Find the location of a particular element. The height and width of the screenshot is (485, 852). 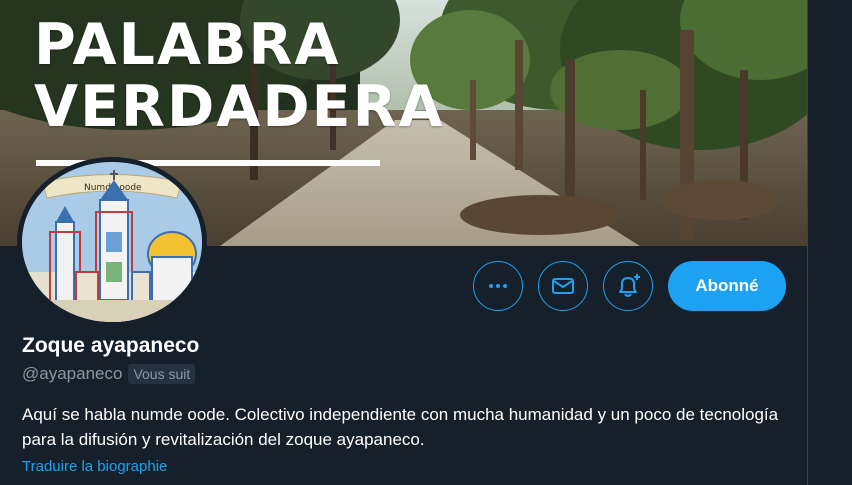

message-button is located at coordinates (563, 286).